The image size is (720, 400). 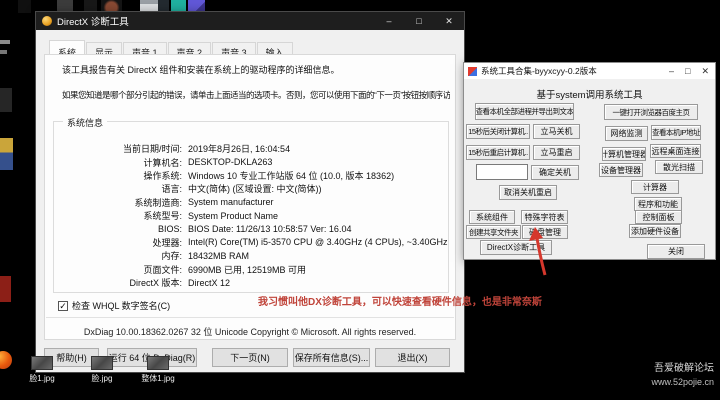 I want to click on directx-icon, so click(x=47, y=21).